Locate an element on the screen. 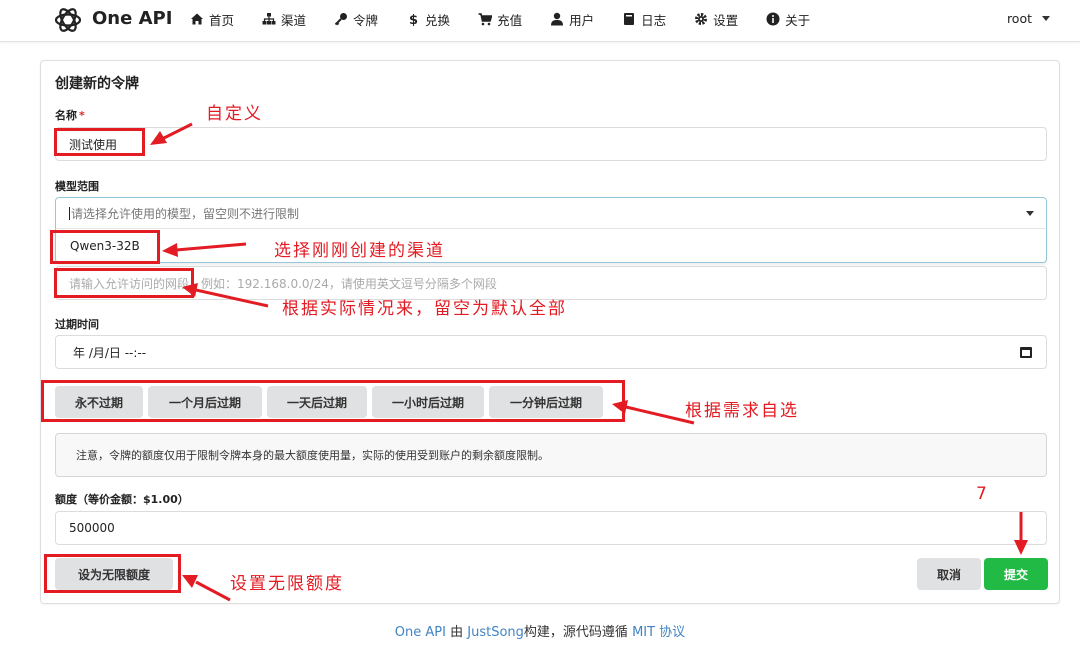 Image resolution: width=1080 pixels, height=659 pixels. info-icon is located at coordinates (773, 19).